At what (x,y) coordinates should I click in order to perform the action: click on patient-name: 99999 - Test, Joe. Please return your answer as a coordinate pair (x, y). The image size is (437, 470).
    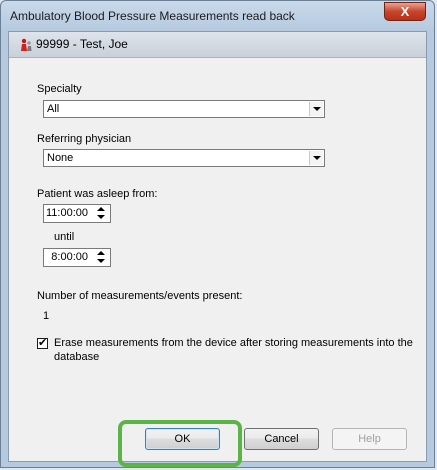
    Looking at the image, I should click on (82, 44).